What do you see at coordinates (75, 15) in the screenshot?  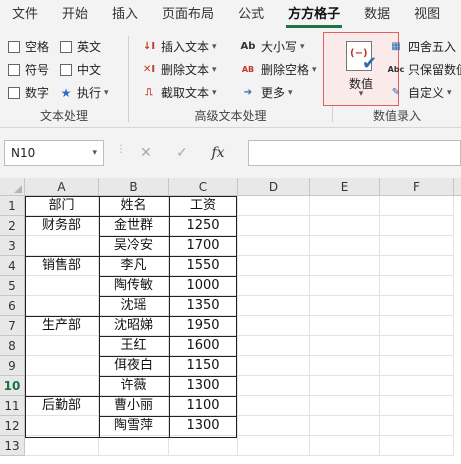 I see `tab-home: 开始` at bounding box center [75, 15].